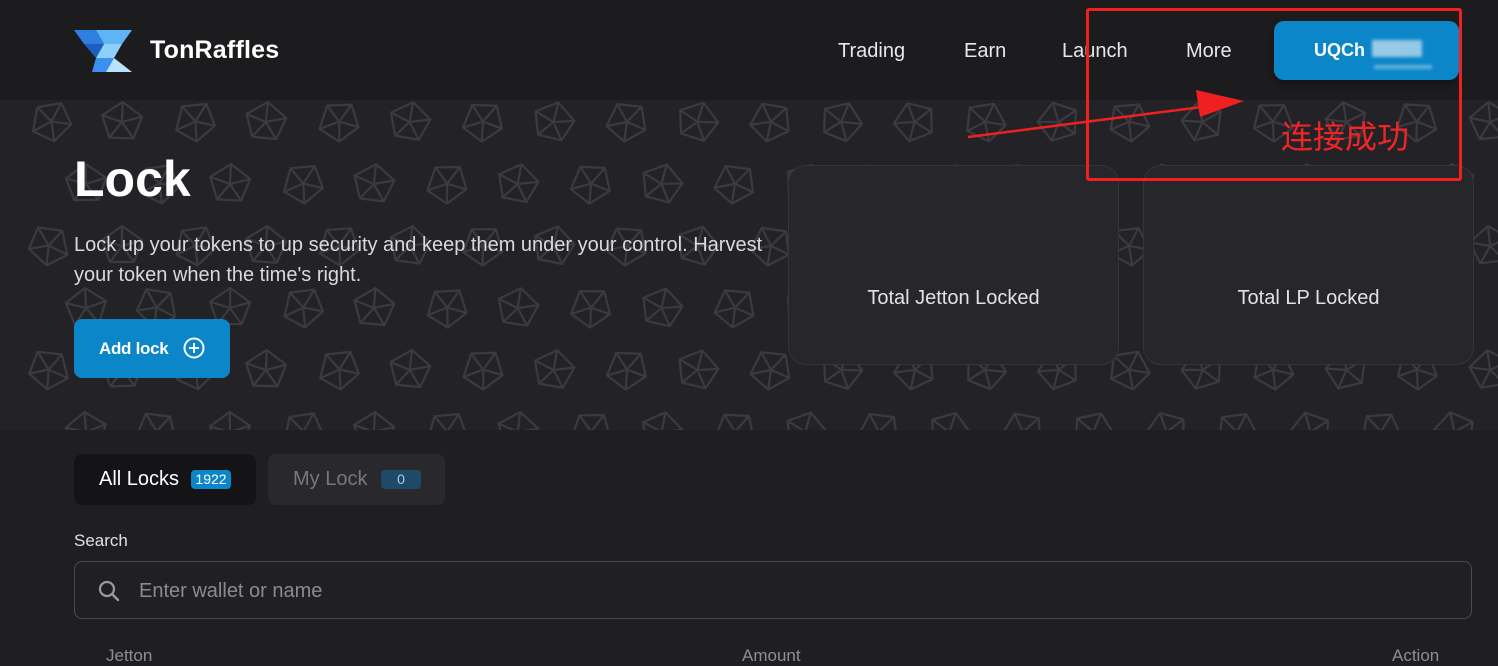 This screenshot has height=666, width=1498. What do you see at coordinates (1105, 114) in the screenshot?
I see `annotation-arrow-icon` at bounding box center [1105, 114].